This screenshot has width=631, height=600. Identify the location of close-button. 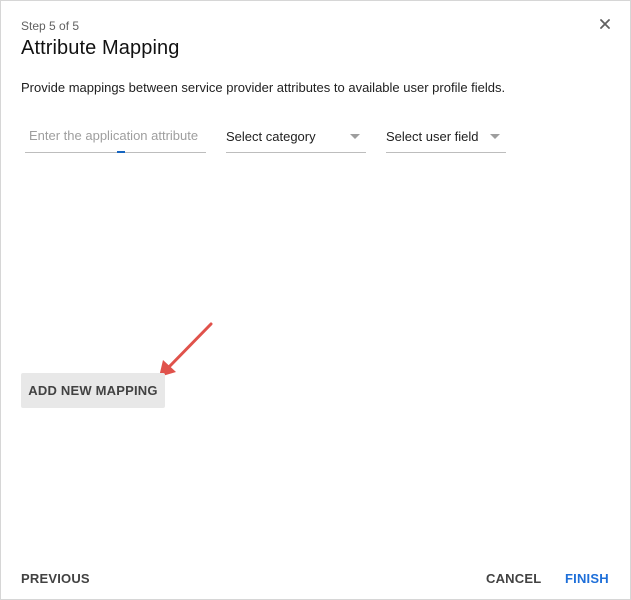
(605, 24).